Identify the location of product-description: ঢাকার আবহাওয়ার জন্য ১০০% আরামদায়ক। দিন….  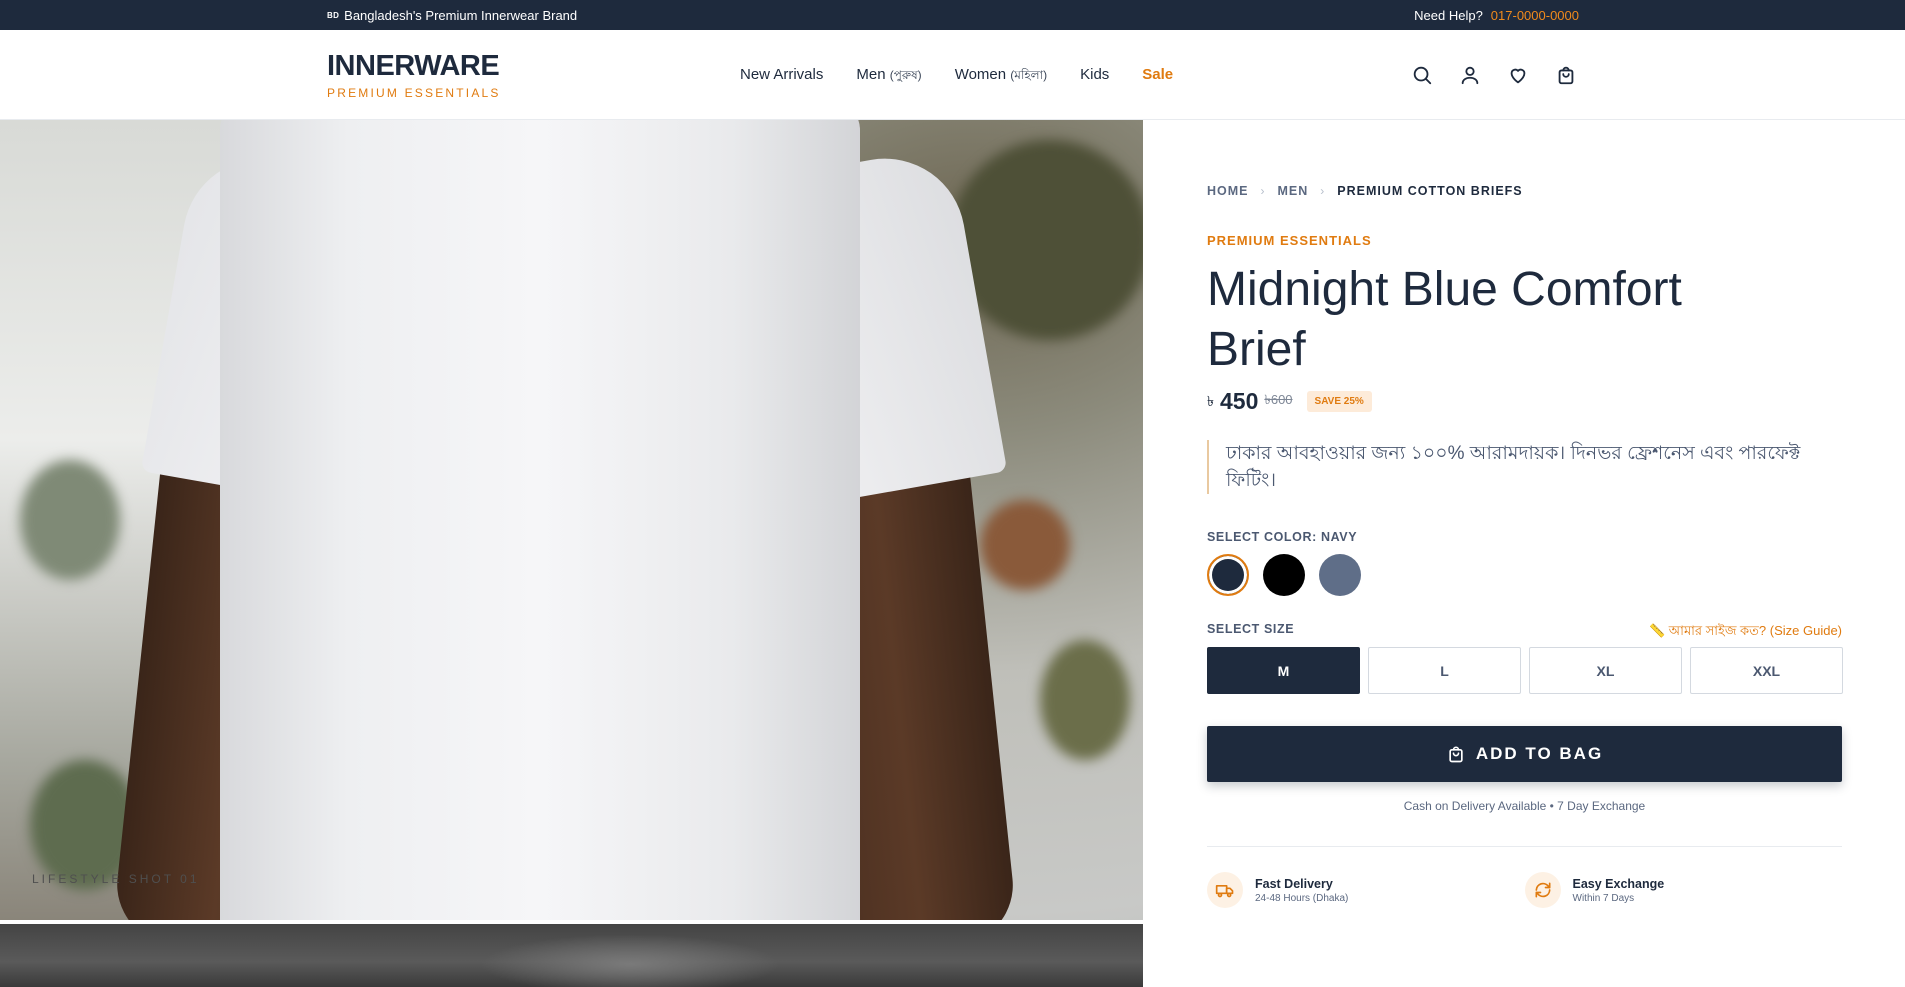
(1507, 467).